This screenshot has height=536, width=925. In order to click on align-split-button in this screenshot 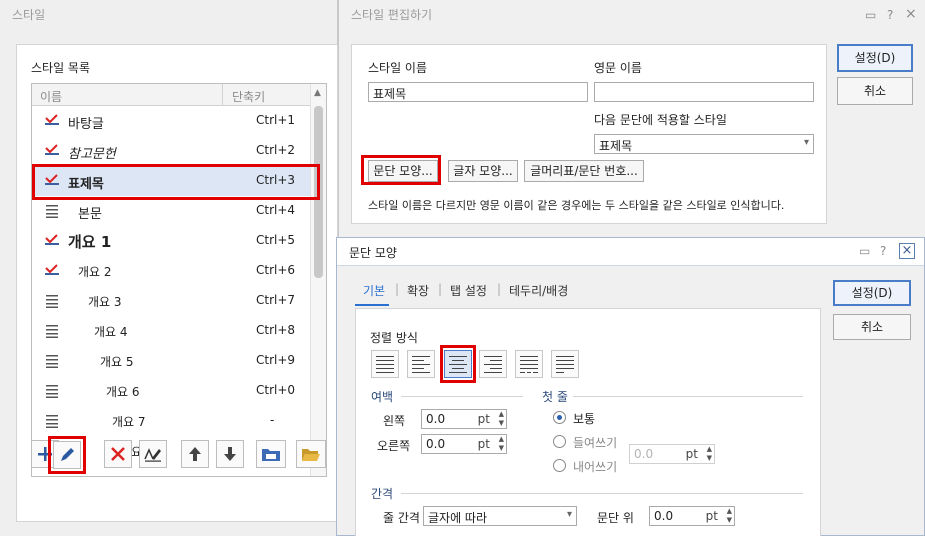, I will do `click(565, 364)`.